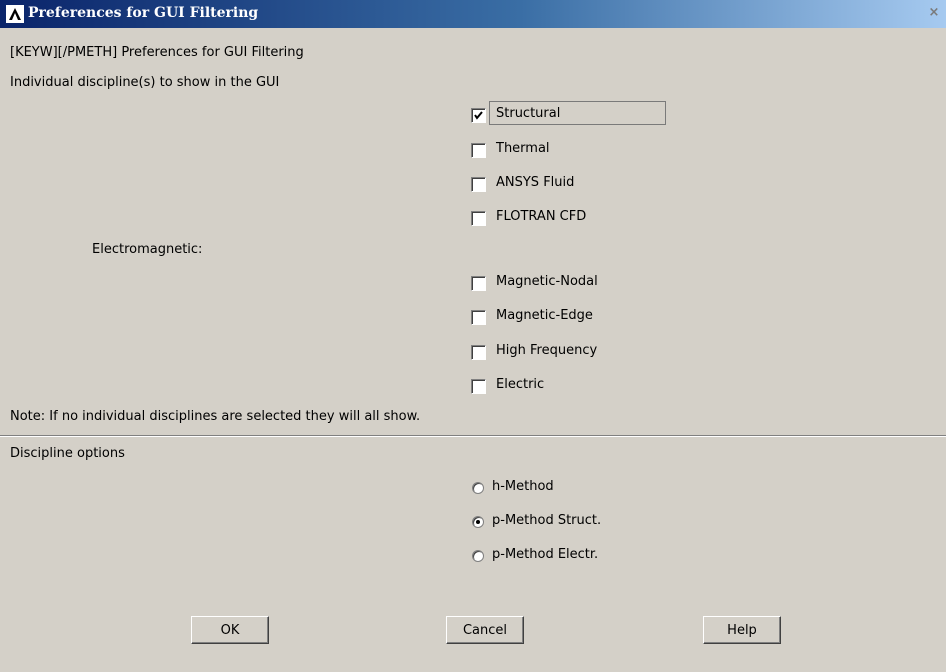  What do you see at coordinates (547, 281) in the screenshot?
I see `magnetic-nodal-label: Magnetic-Nodal` at bounding box center [547, 281].